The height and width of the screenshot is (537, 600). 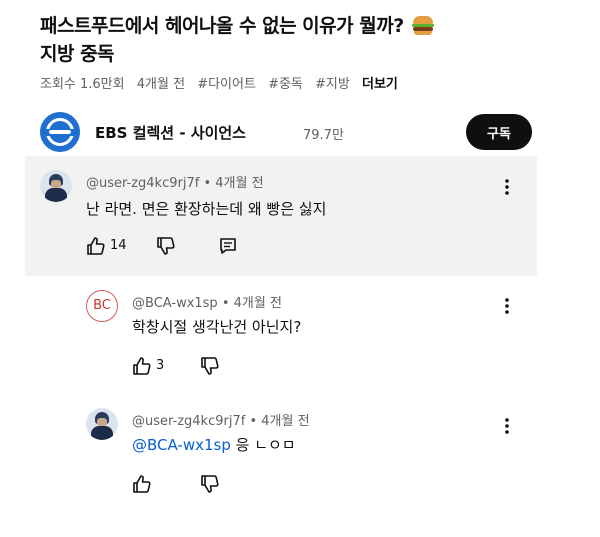 What do you see at coordinates (263, 445) in the screenshot?
I see `comment-body: 응 ㄴㅇㅁ` at bounding box center [263, 445].